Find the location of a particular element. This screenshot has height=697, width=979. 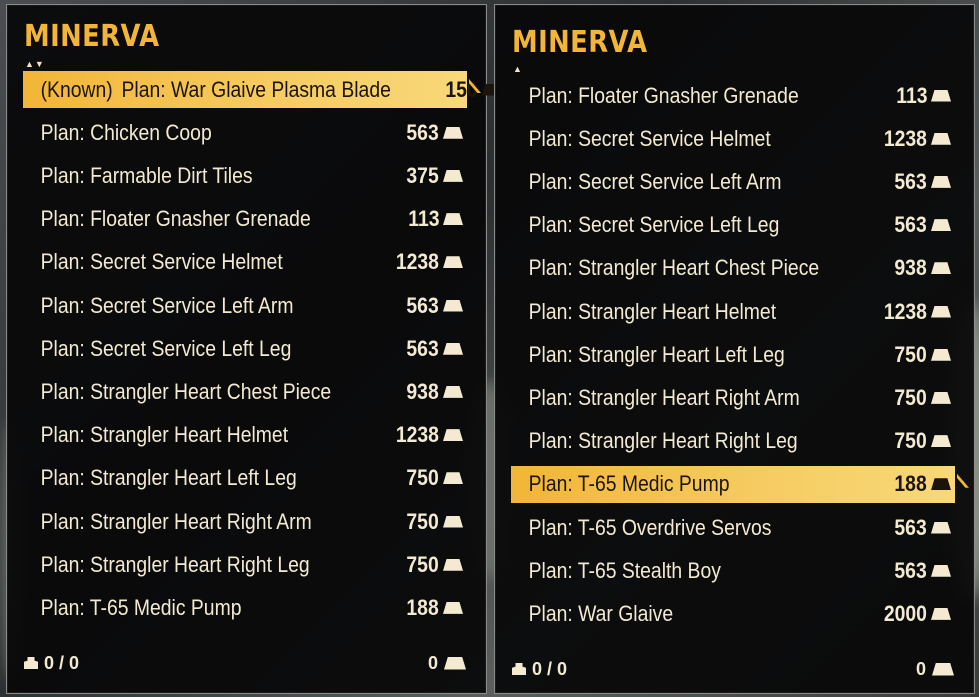

item-name-text: Plan: Secret Service Left Arm is located at coordinates (167, 305).